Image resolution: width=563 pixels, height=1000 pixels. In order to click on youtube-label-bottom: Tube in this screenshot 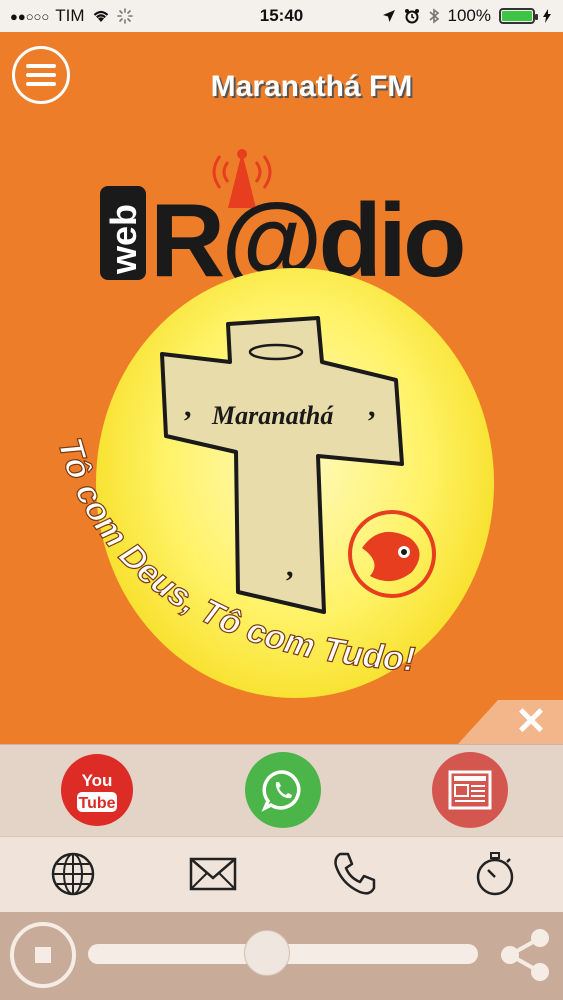, I will do `click(96, 803)`.